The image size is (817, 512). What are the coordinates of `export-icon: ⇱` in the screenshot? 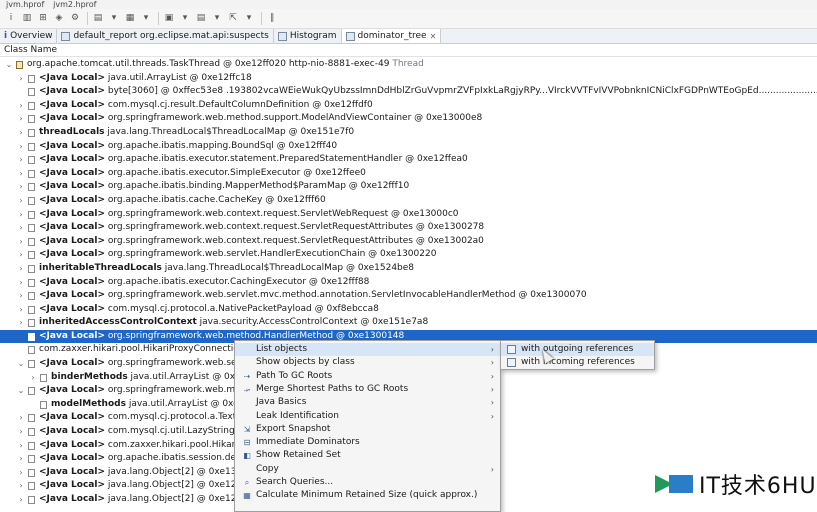 It's located at (233, 18).